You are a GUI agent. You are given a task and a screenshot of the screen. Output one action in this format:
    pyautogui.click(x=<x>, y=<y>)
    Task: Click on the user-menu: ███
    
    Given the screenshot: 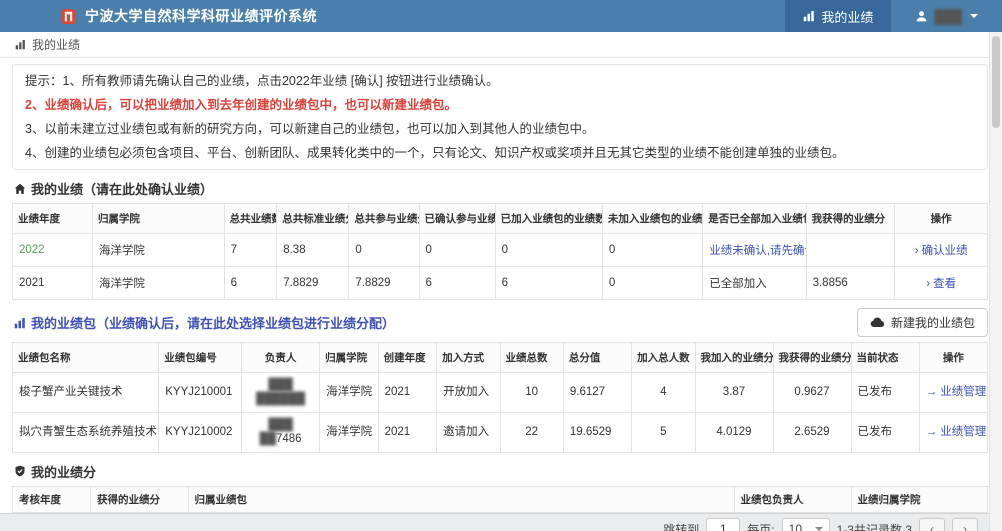 What is the action you would take?
    pyautogui.click(x=946, y=16)
    